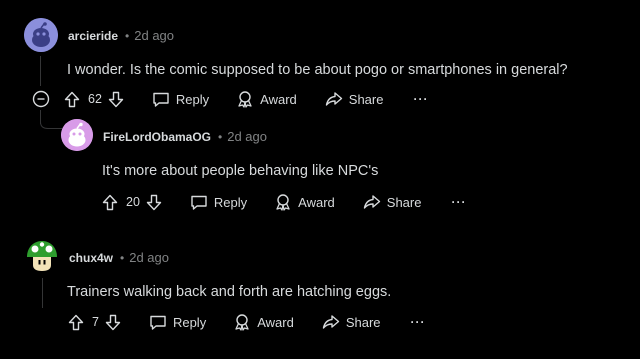 Image resolution: width=640 pixels, height=359 pixels. Describe the element at coordinates (93, 36) in the screenshot. I see `username: arcieride` at that location.